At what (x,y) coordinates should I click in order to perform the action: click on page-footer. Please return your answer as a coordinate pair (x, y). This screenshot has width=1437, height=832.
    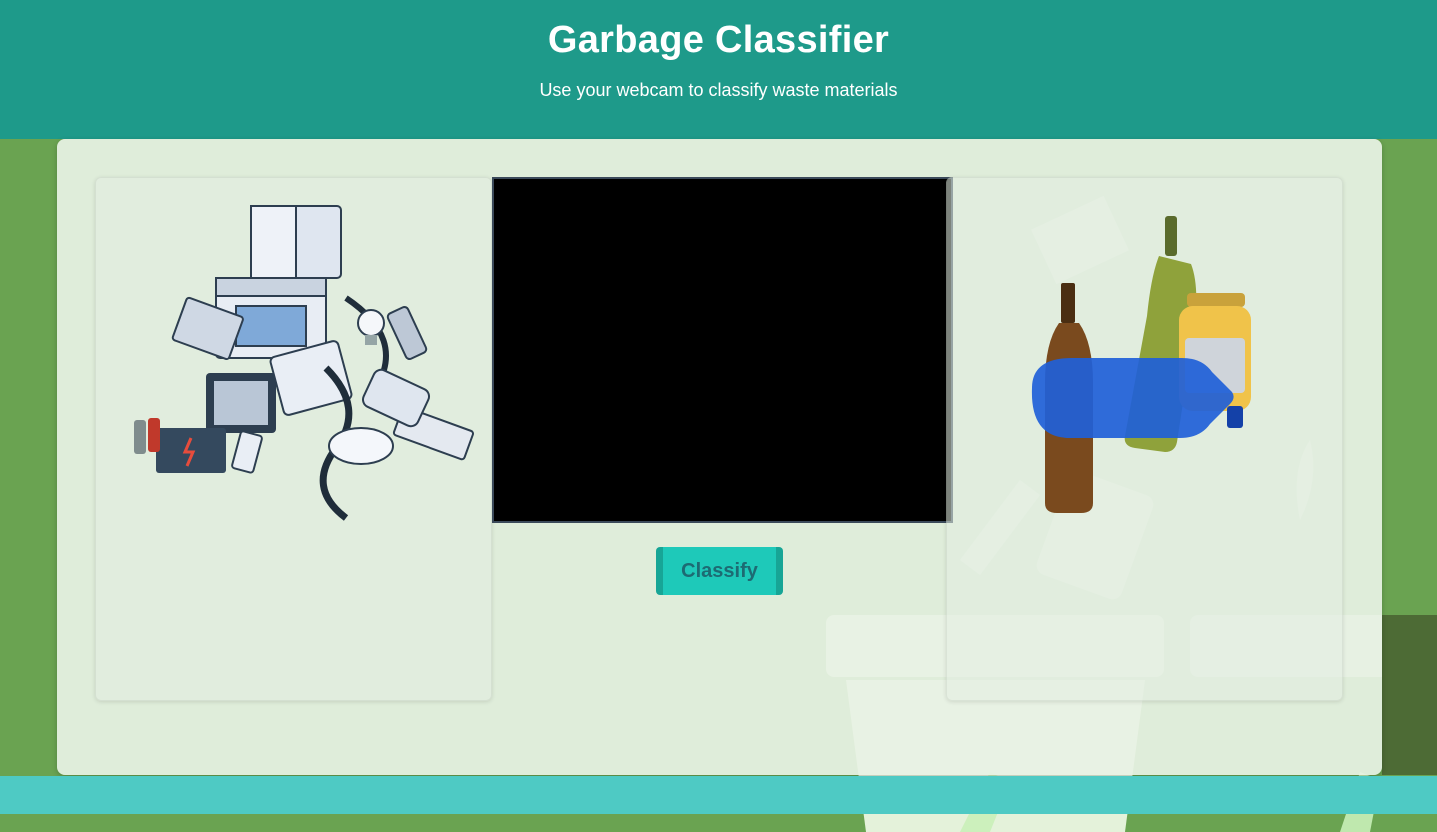
    Looking at the image, I should click on (718, 795).